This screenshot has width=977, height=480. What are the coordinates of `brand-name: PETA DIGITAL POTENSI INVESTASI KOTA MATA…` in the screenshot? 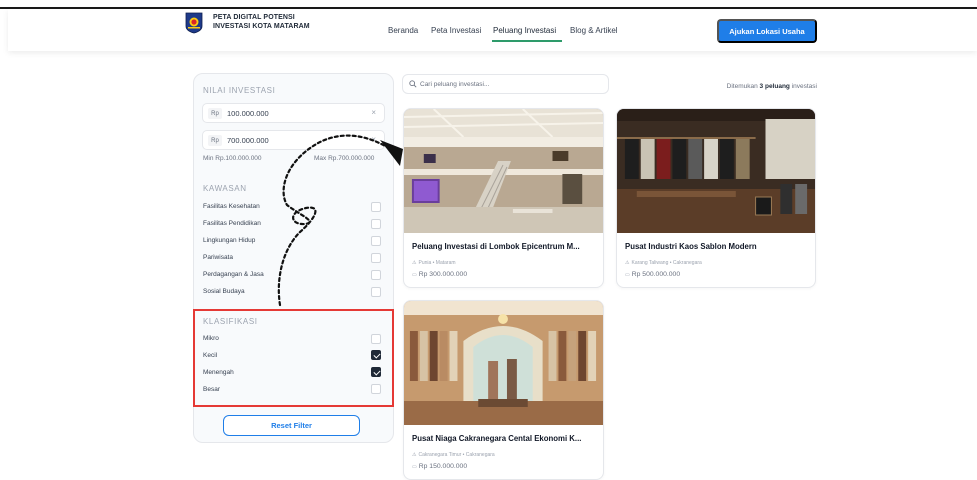 It's located at (261, 22).